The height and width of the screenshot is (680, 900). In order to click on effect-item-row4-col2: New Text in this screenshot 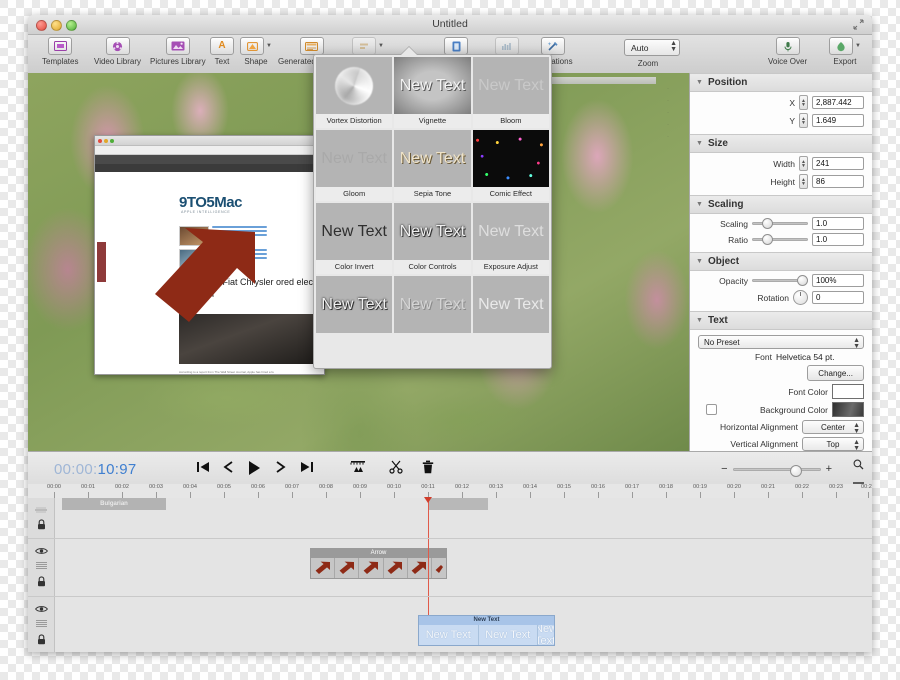, I will do `click(432, 304)`.